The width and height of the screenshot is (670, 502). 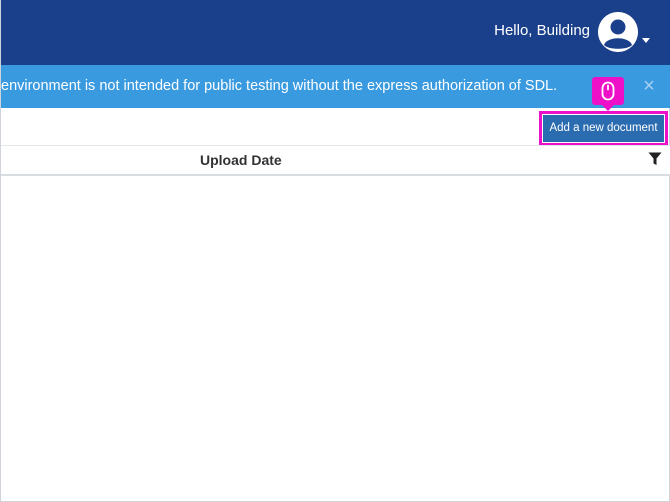 What do you see at coordinates (618, 32) in the screenshot?
I see `user-avatar-icon` at bounding box center [618, 32].